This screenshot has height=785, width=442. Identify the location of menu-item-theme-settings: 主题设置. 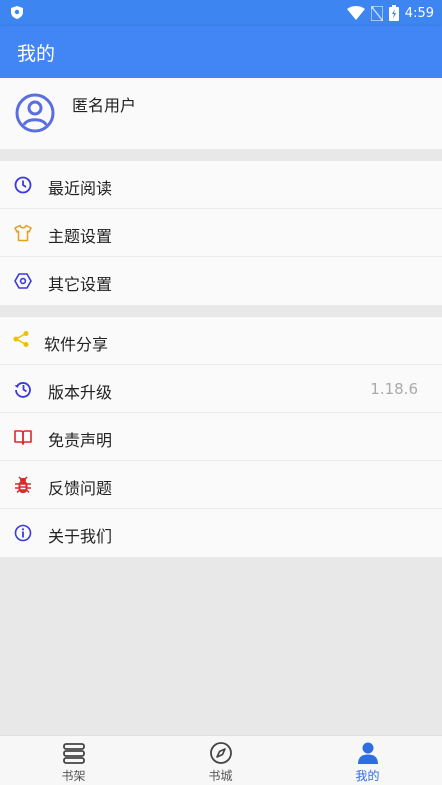
(221, 233).